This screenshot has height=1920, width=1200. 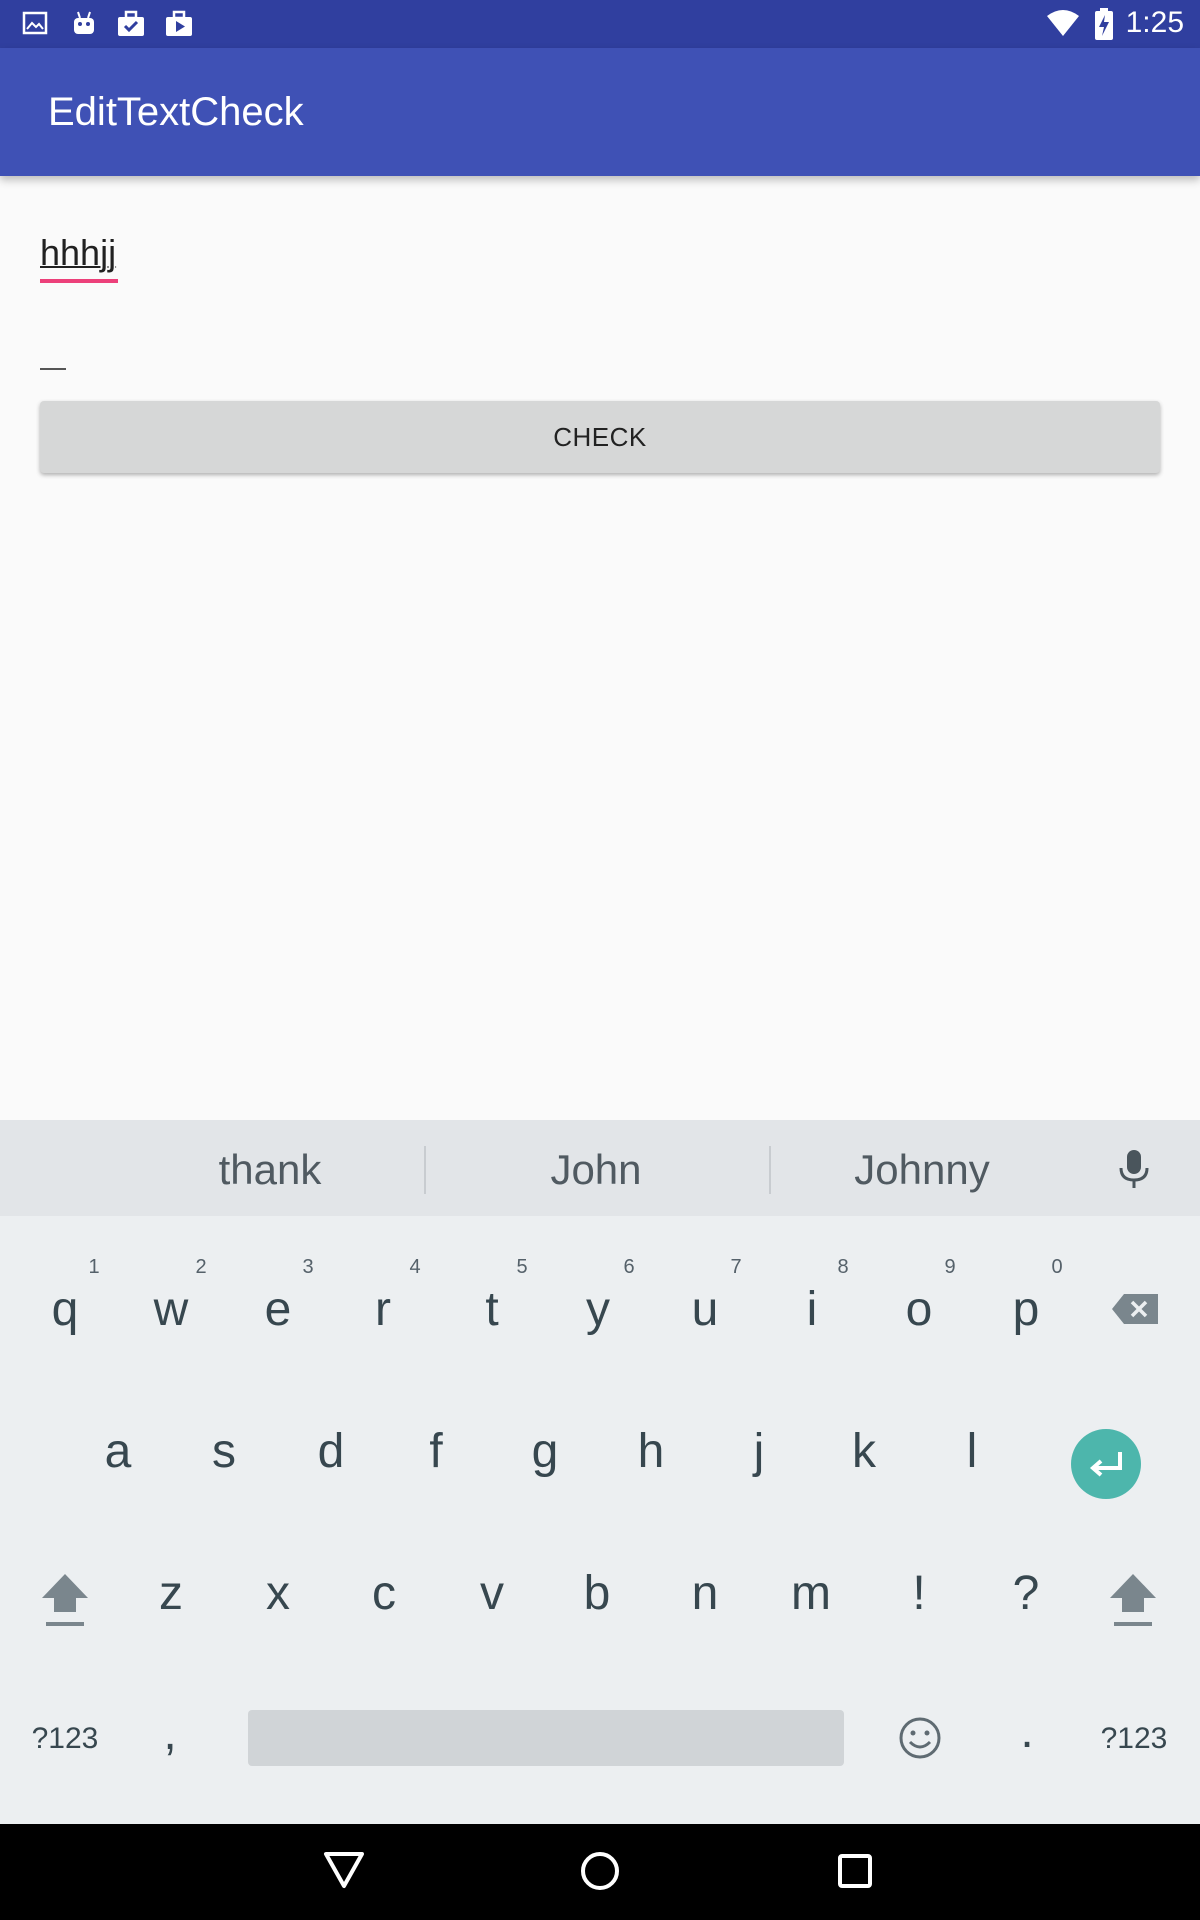 What do you see at coordinates (278, 1309) in the screenshot?
I see `key-e: e` at bounding box center [278, 1309].